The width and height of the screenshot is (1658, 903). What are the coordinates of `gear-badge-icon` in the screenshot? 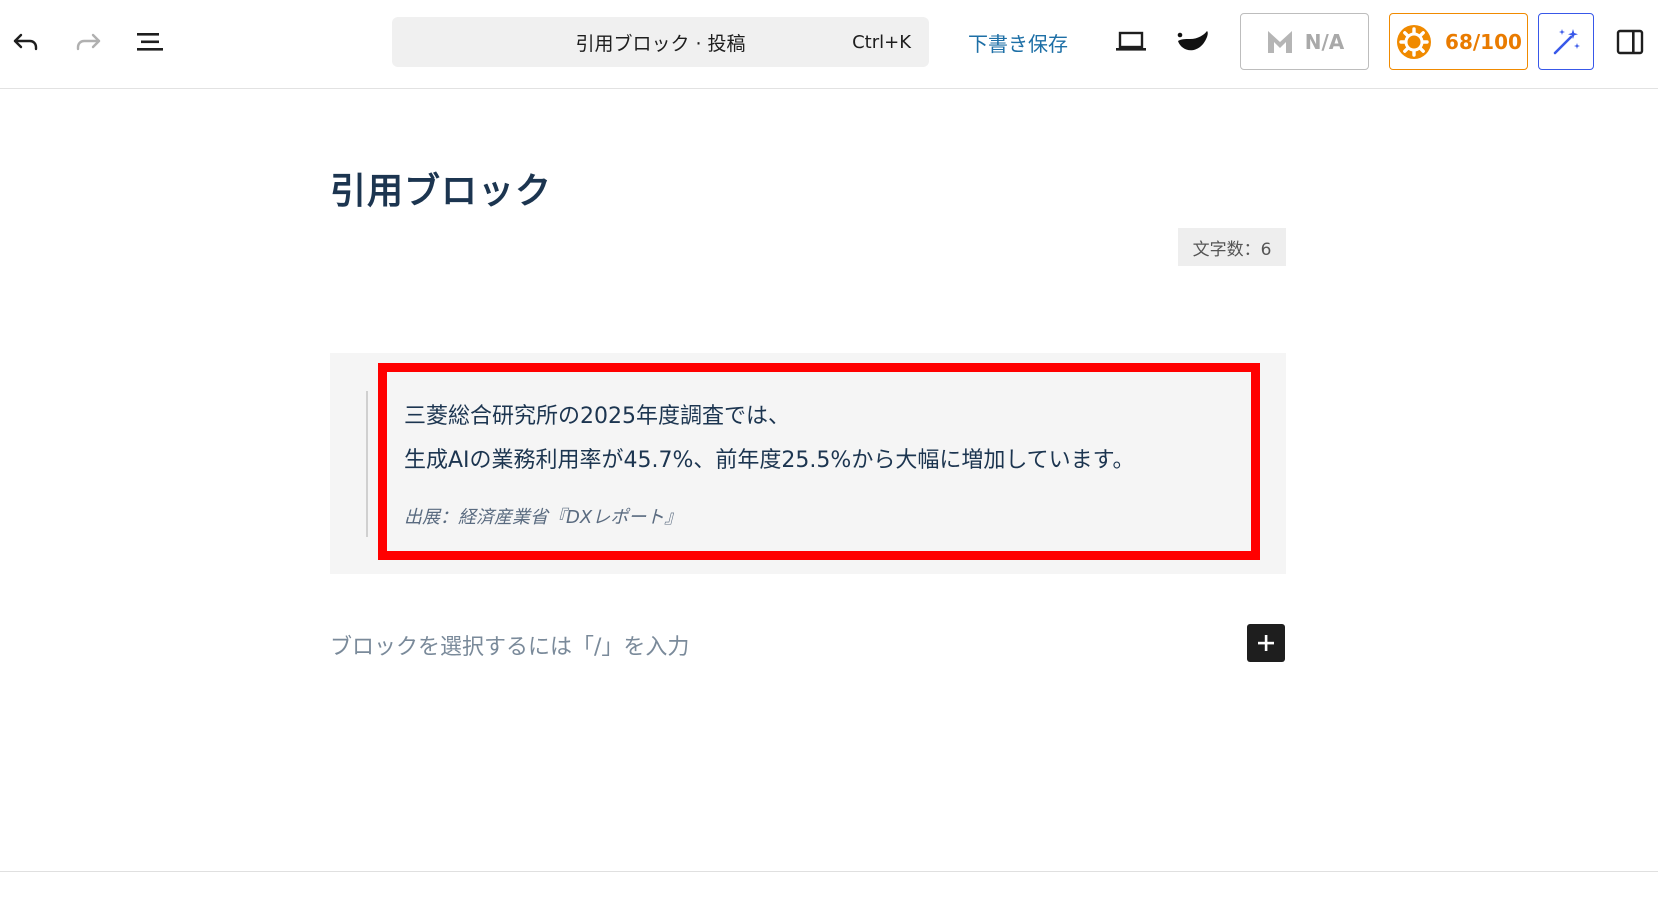 It's located at (1414, 41).